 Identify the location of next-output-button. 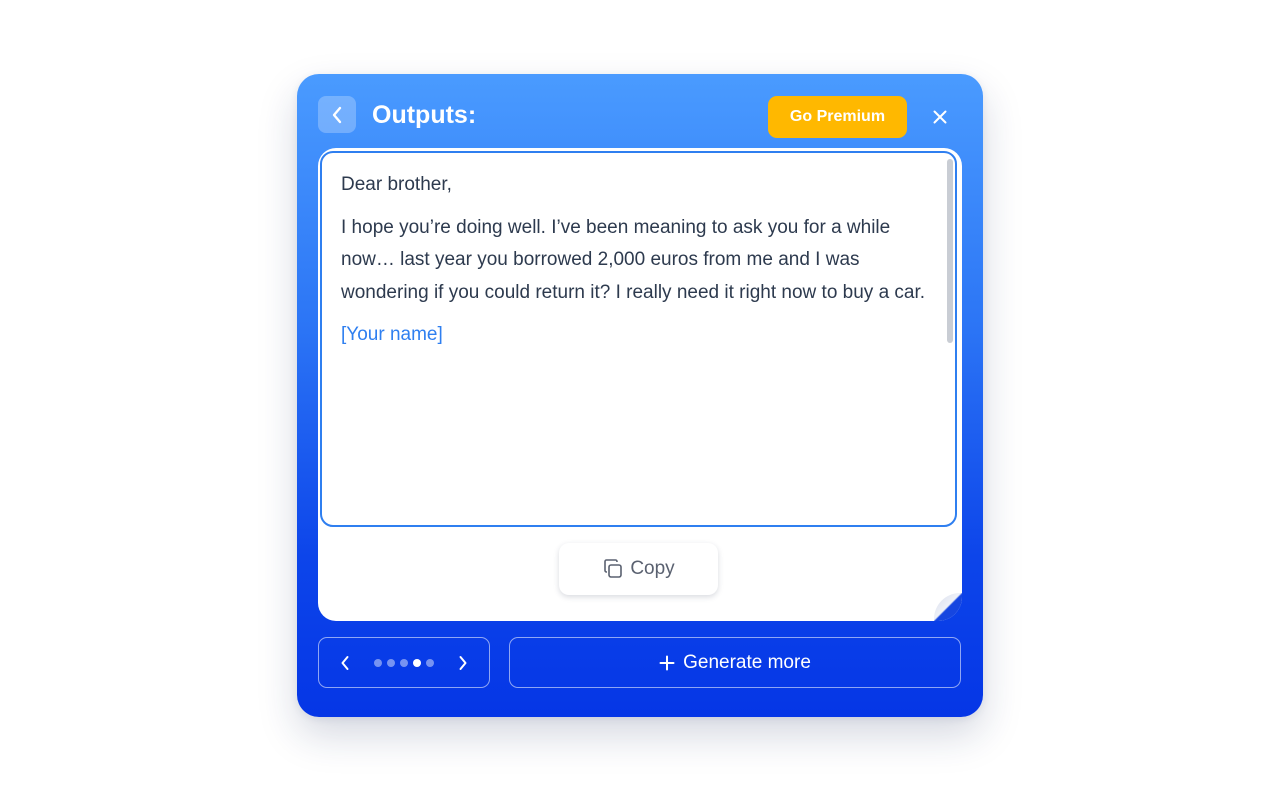
(463, 663).